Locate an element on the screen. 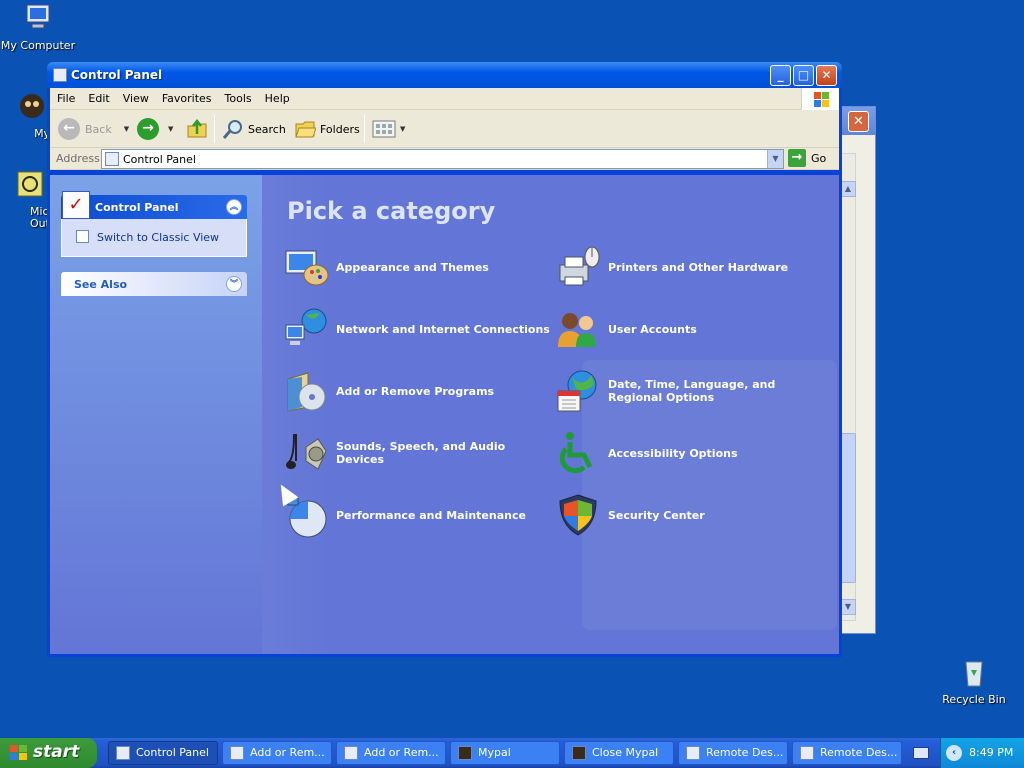 This screenshot has height=768, width=1024. computer-icon is located at coordinates (38, 16).